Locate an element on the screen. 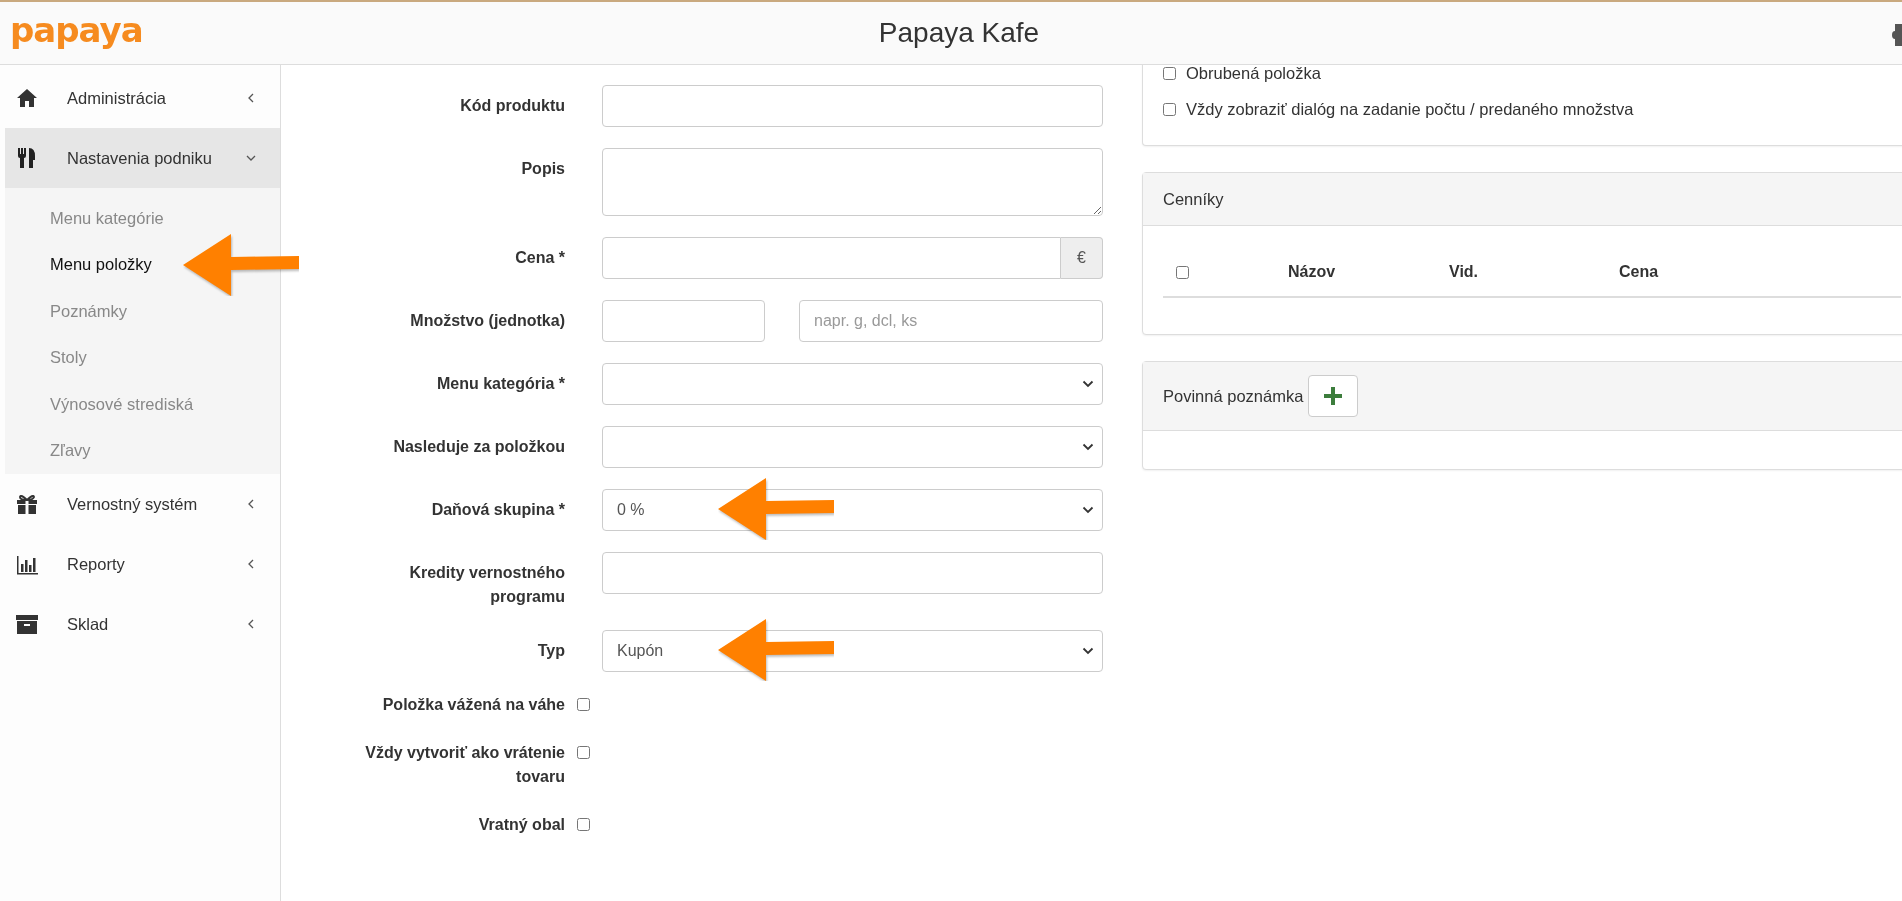  archive-box-icon is located at coordinates (27, 624).